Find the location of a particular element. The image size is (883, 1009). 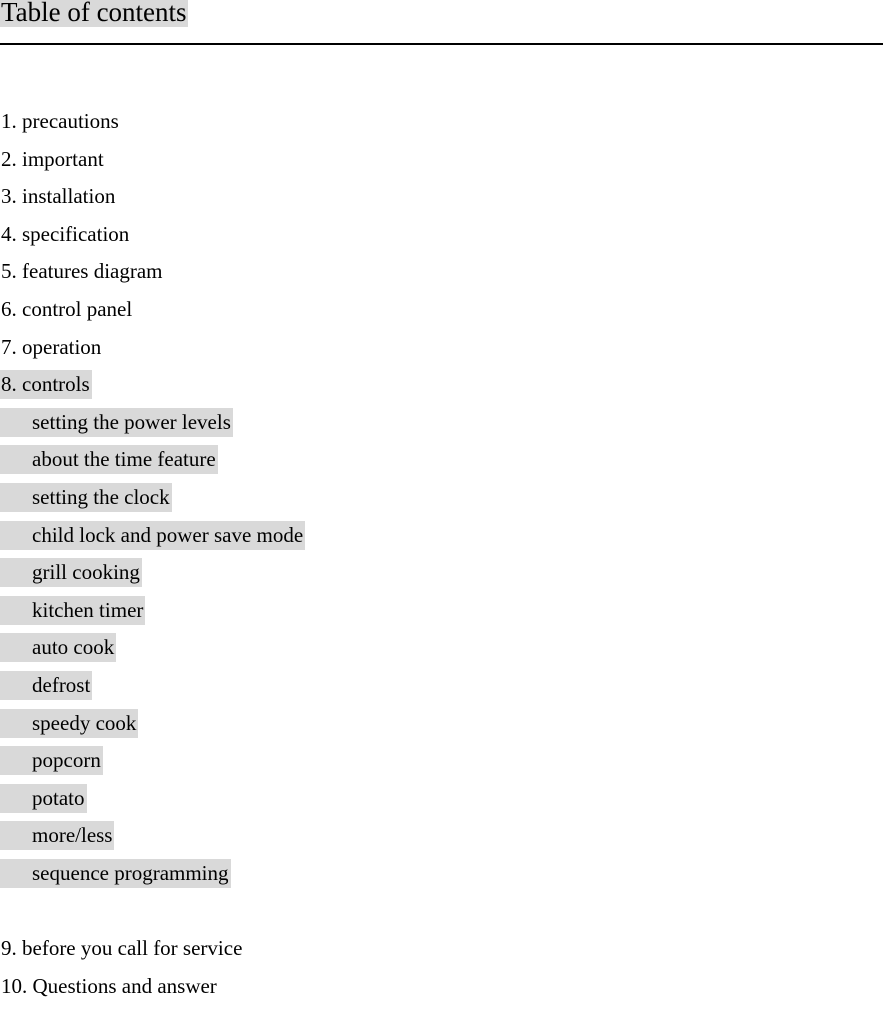

toc-entry: 10. Questions and answer is located at coordinates (441, 990).